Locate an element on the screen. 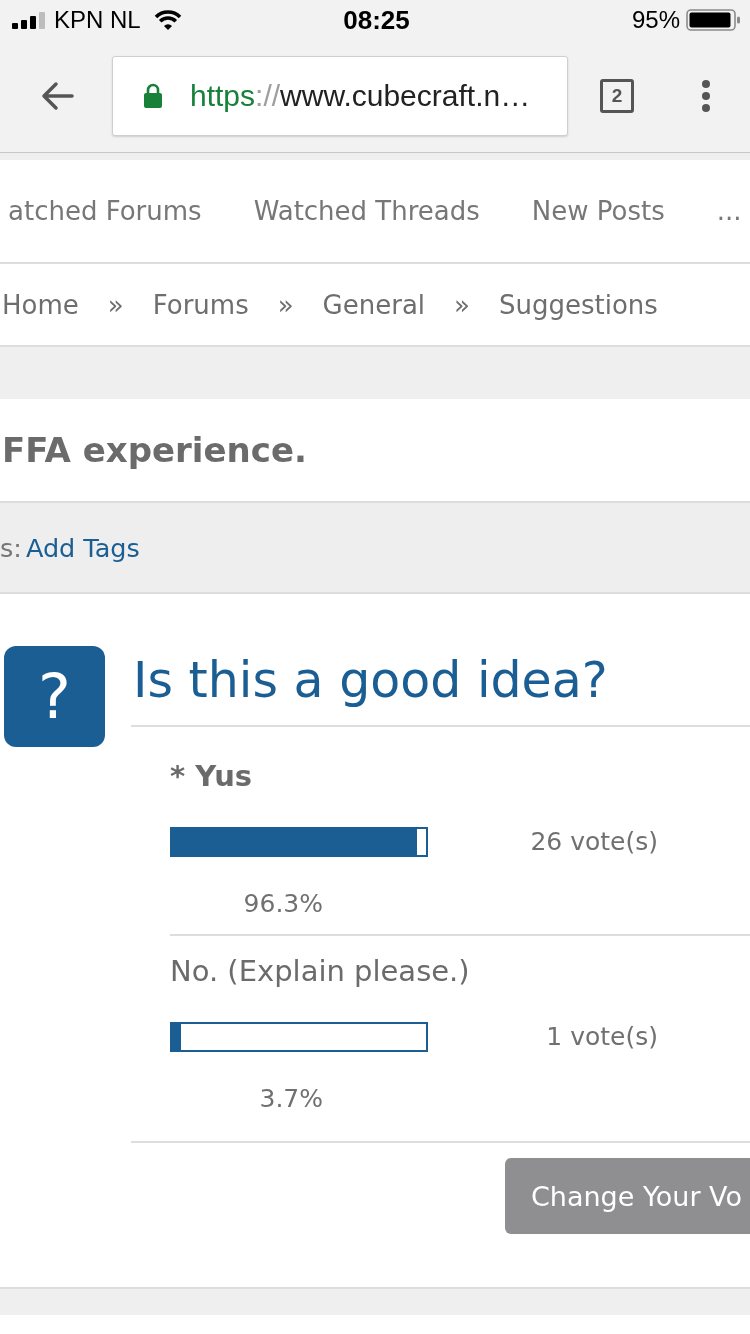 The height and width of the screenshot is (1334, 750). tags-label: s: is located at coordinates (11, 547).